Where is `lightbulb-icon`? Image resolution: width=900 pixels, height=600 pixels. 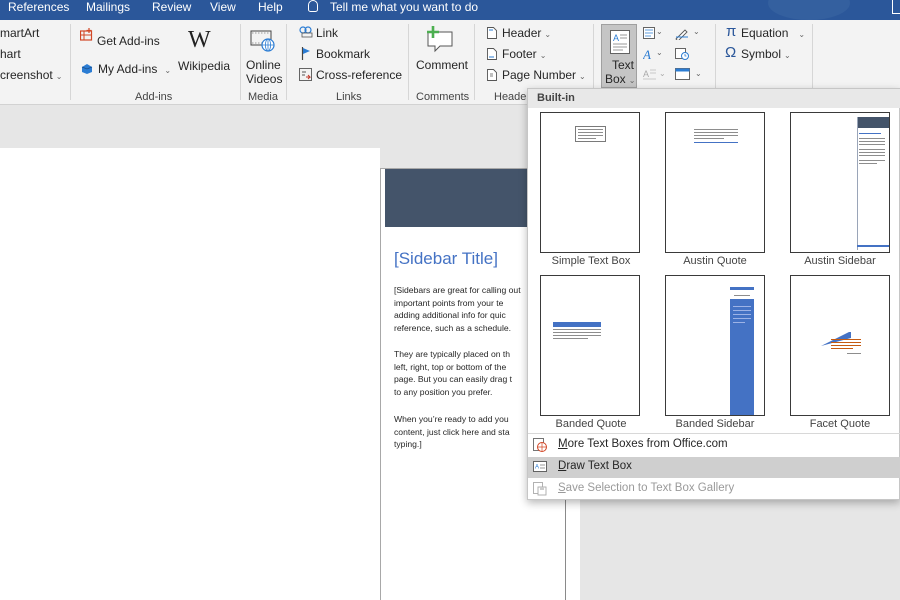 lightbulb-icon is located at coordinates (313, 6).